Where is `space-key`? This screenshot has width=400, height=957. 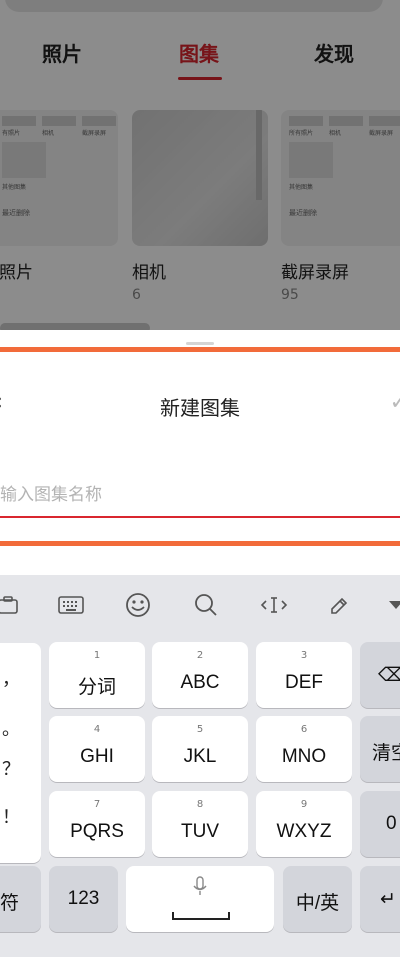 space-key is located at coordinates (200, 899).